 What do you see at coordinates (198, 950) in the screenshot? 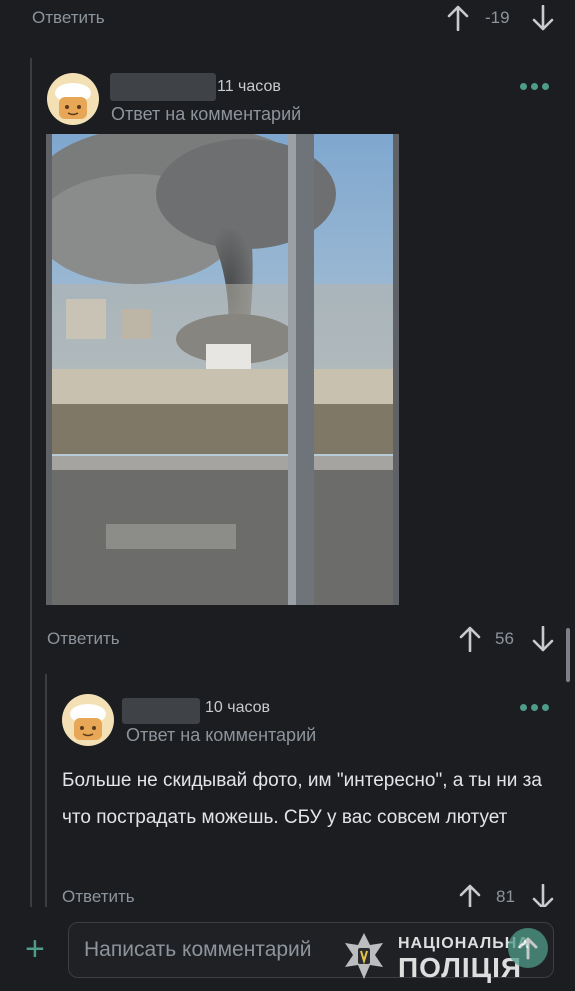
I see `comment-input-placeholder: Написать комментарий` at bounding box center [198, 950].